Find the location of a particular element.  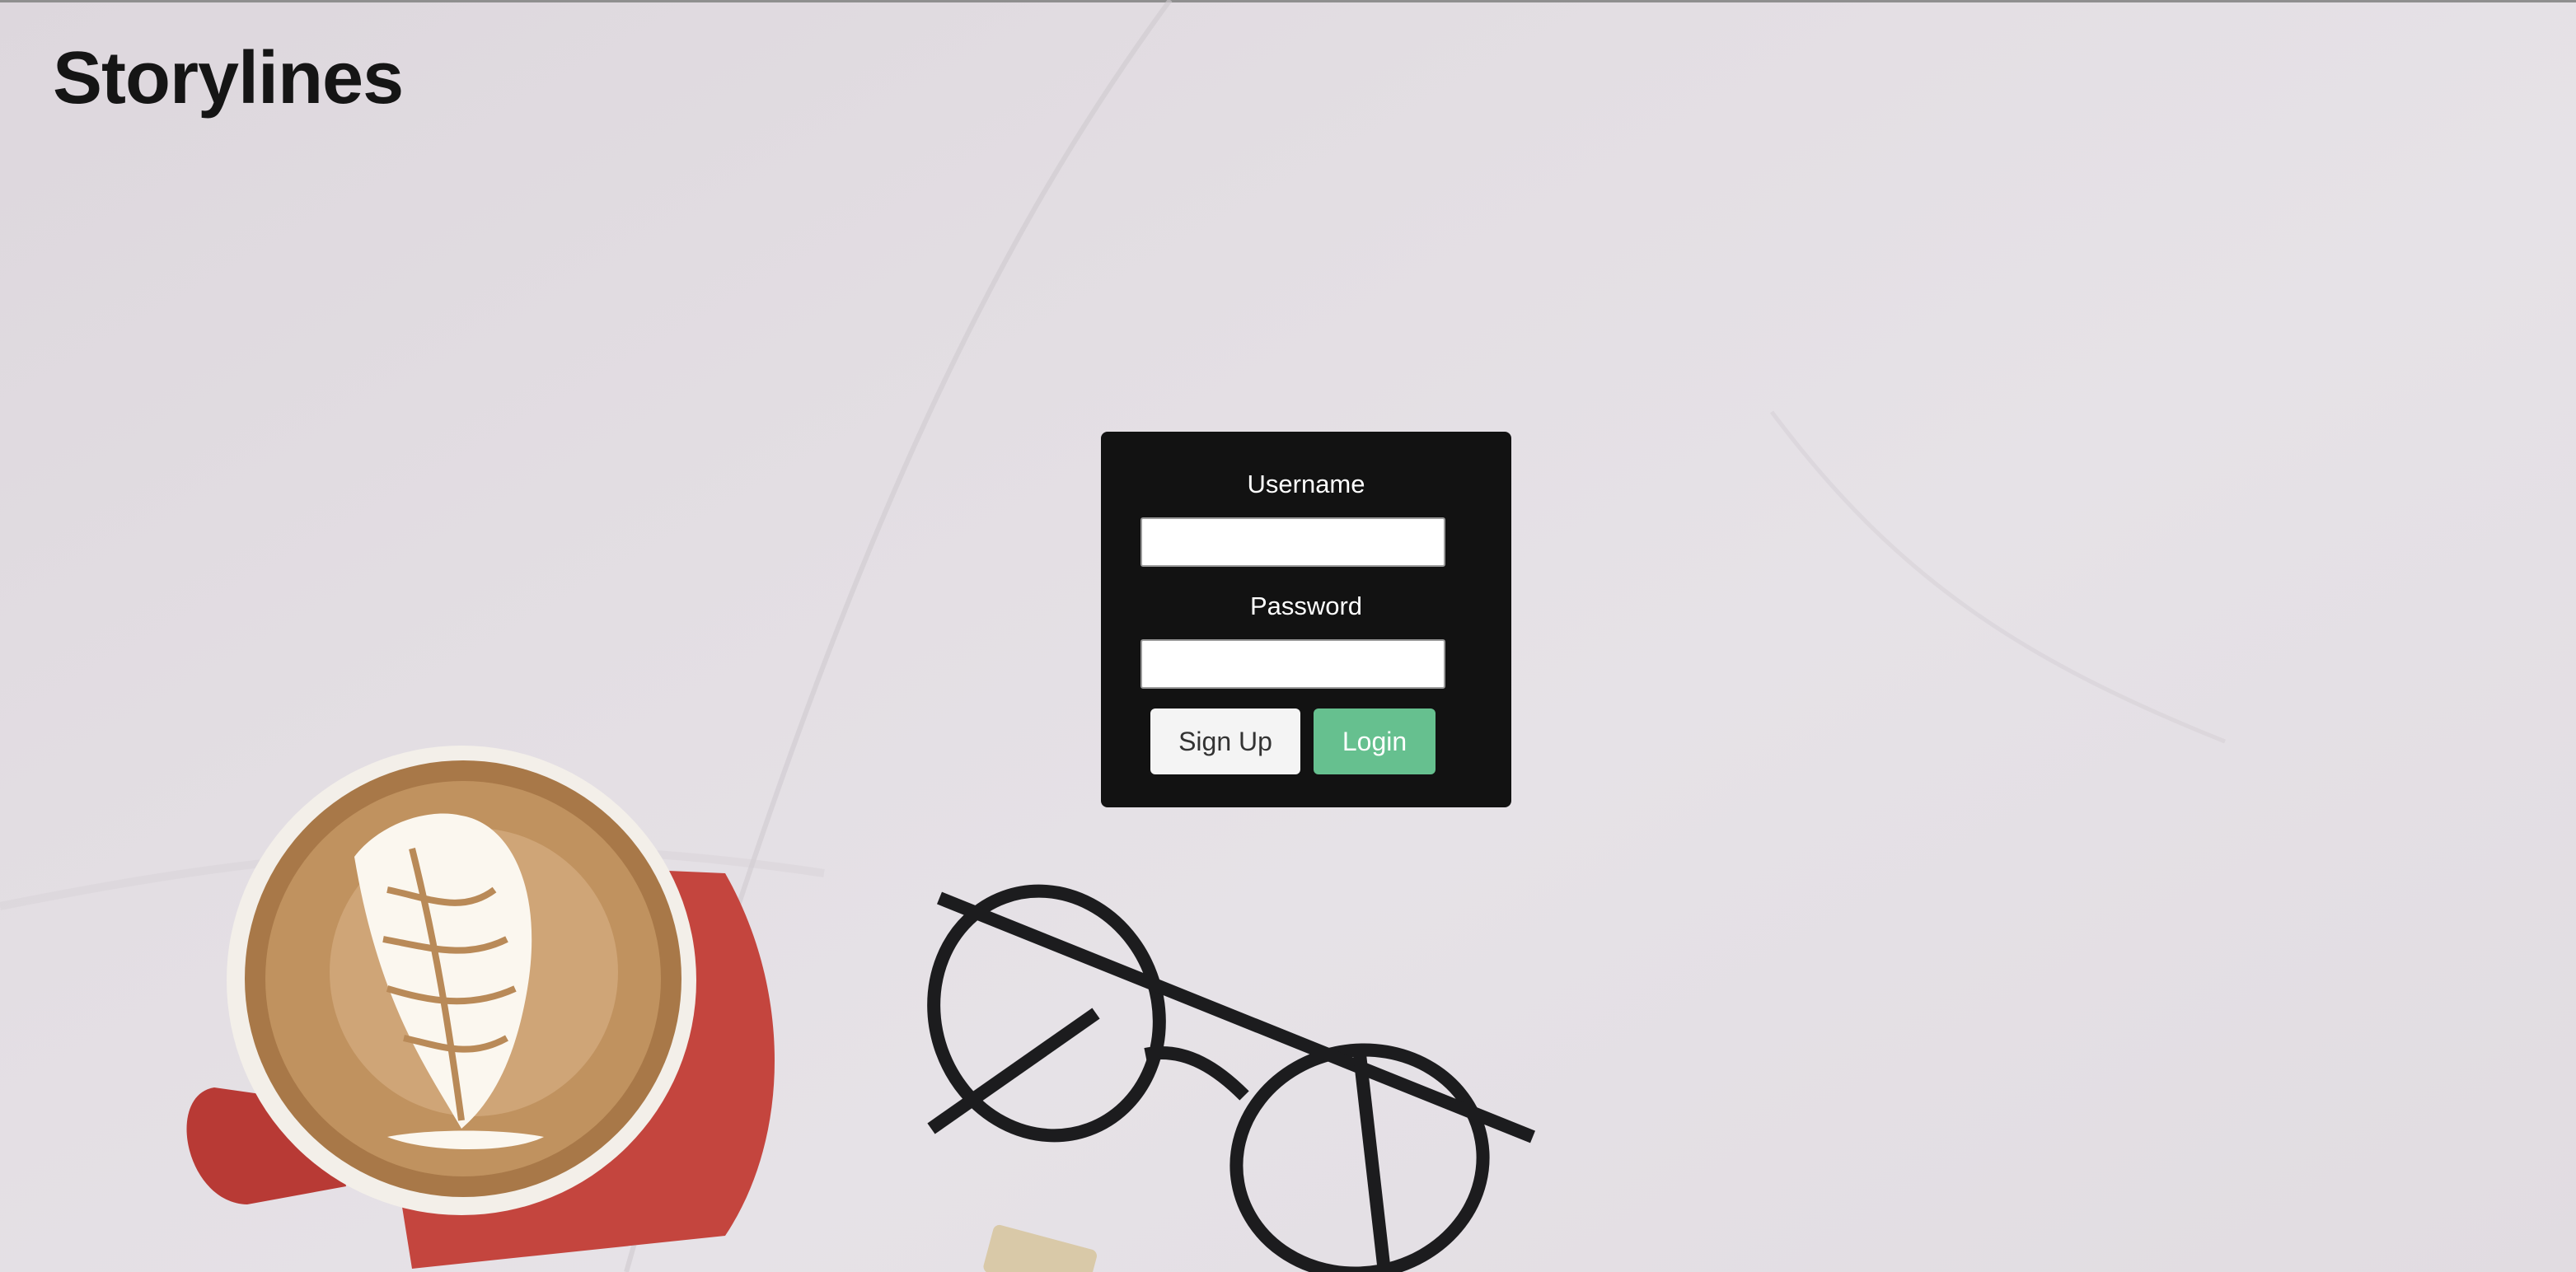

app-title: Storylines is located at coordinates (228, 78).